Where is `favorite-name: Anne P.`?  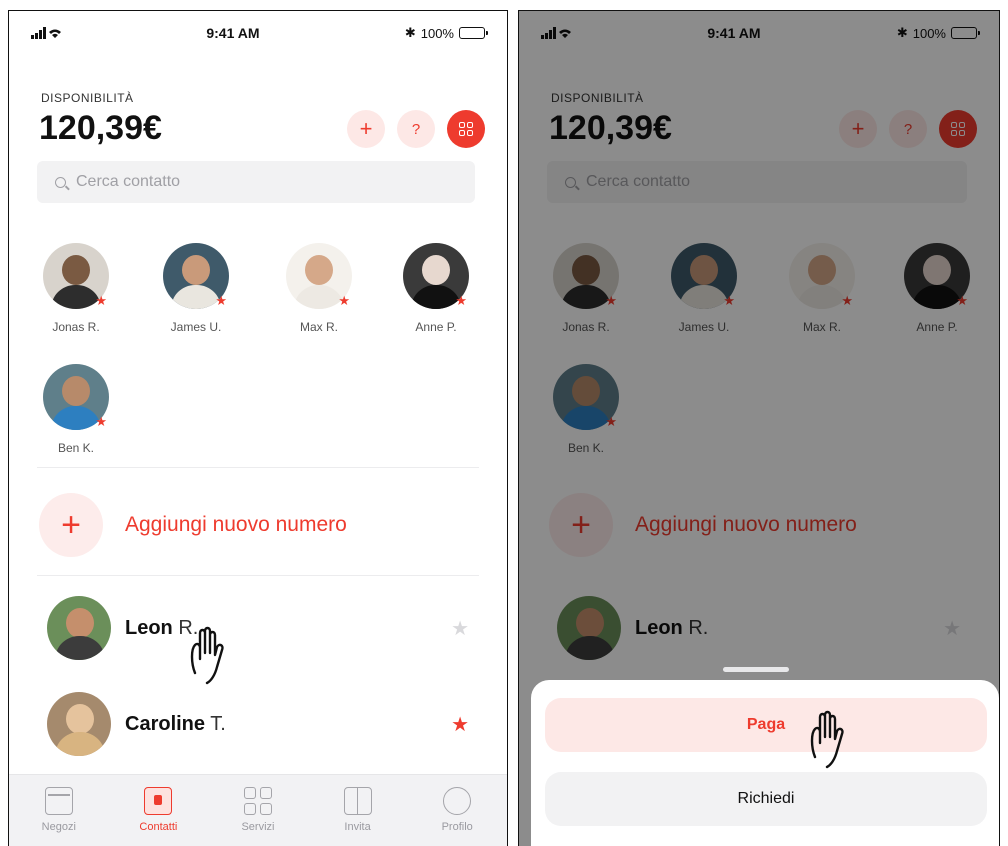 favorite-name: Anne P. is located at coordinates (436, 327).